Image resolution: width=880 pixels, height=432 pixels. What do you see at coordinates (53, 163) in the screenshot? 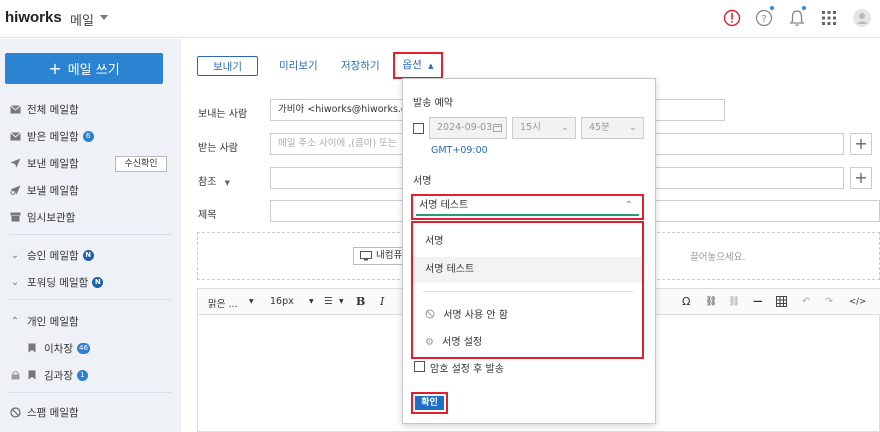
I see `sidebar-item-label: 보낸 메일함` at bounding box center [53, 163].